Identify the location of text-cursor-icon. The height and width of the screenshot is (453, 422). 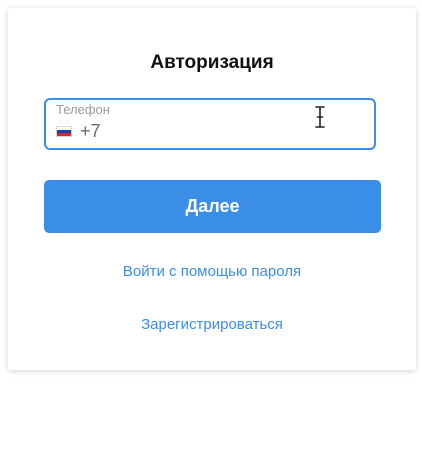
(320, 117).